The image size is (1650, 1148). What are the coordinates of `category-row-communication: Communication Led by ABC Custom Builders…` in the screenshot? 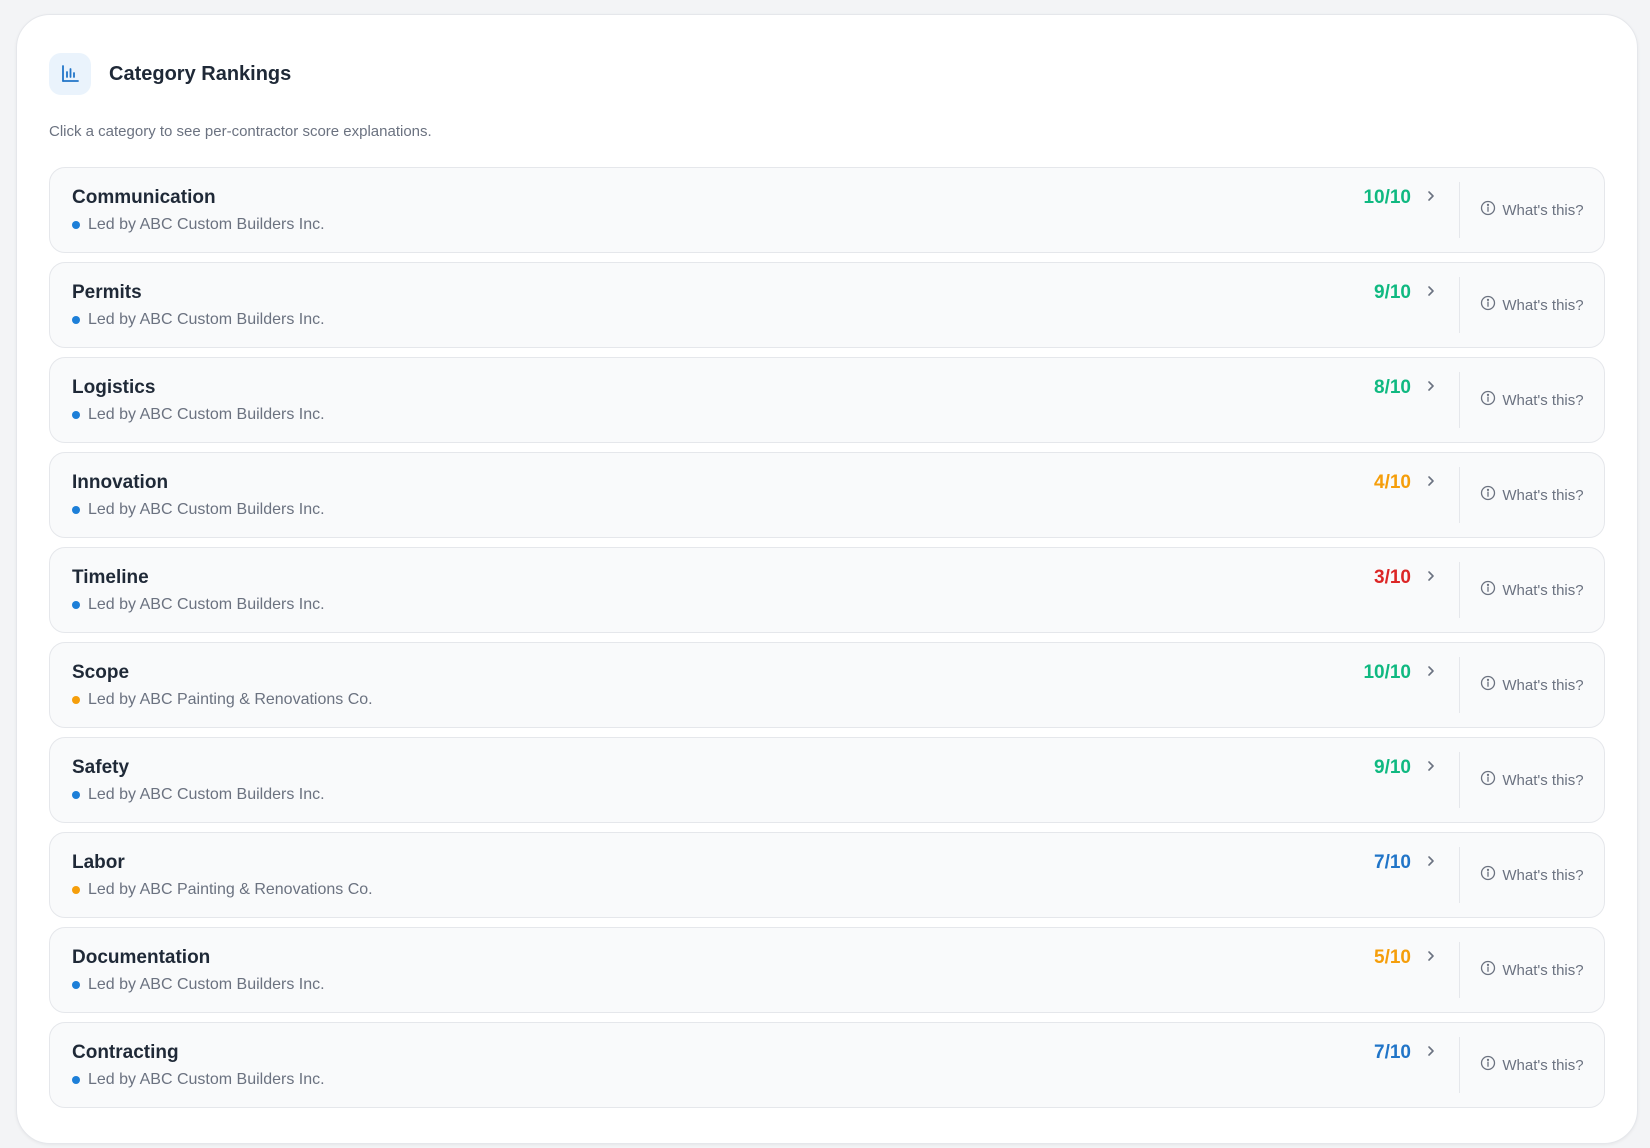 It's located at (827, 210).